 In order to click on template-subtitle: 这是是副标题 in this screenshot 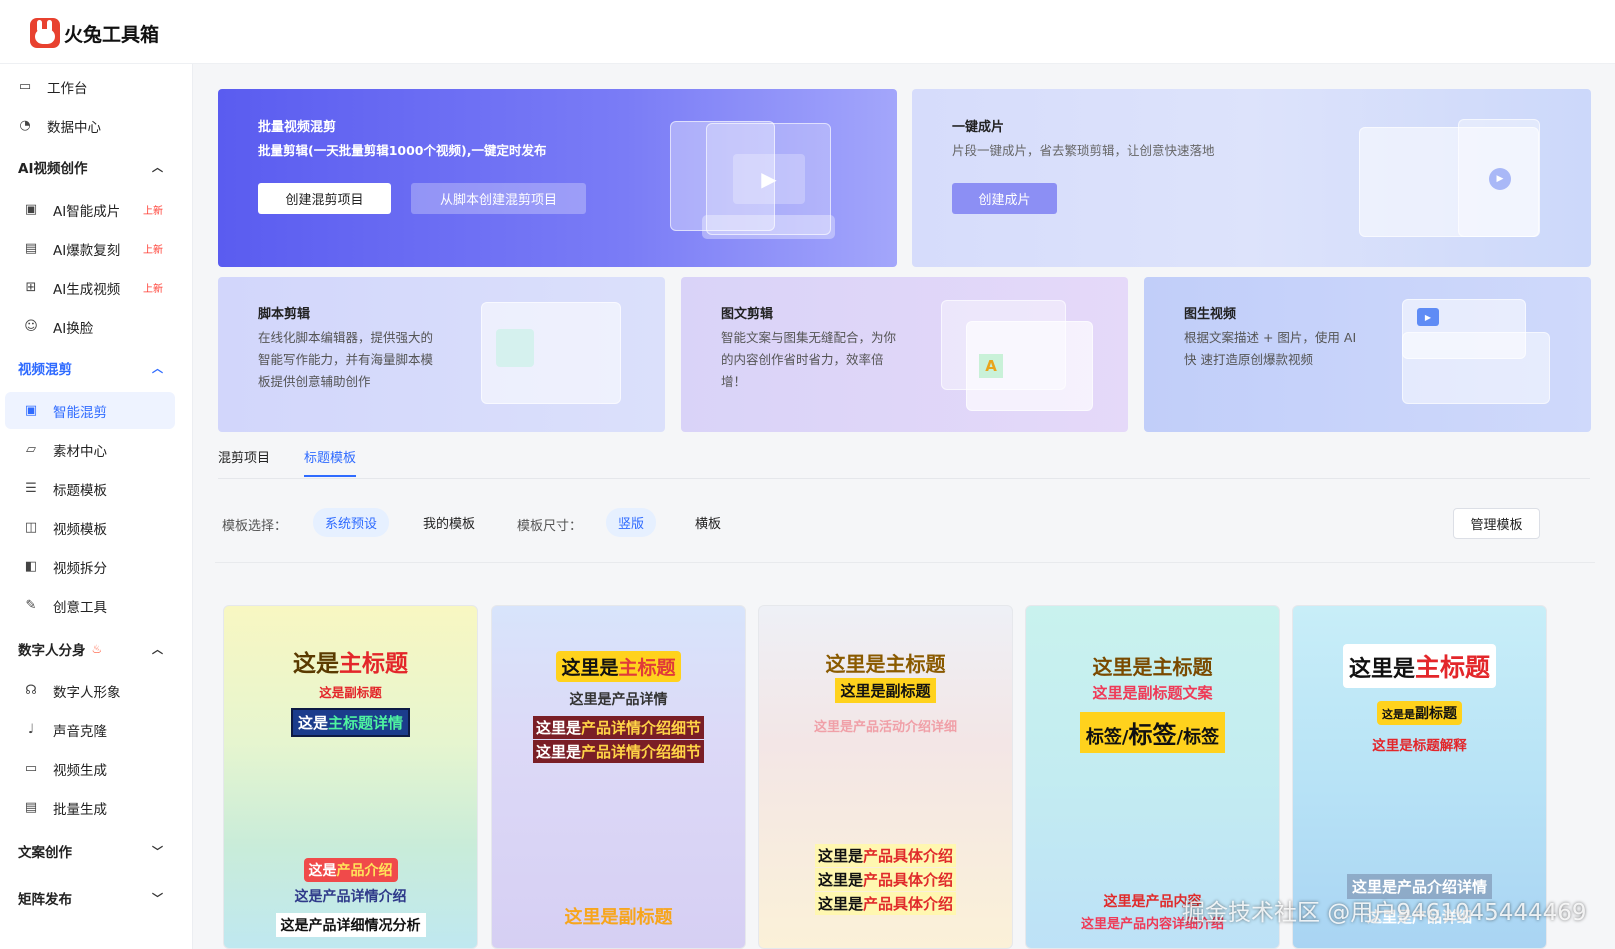, I will do `click(1419, 713)`.